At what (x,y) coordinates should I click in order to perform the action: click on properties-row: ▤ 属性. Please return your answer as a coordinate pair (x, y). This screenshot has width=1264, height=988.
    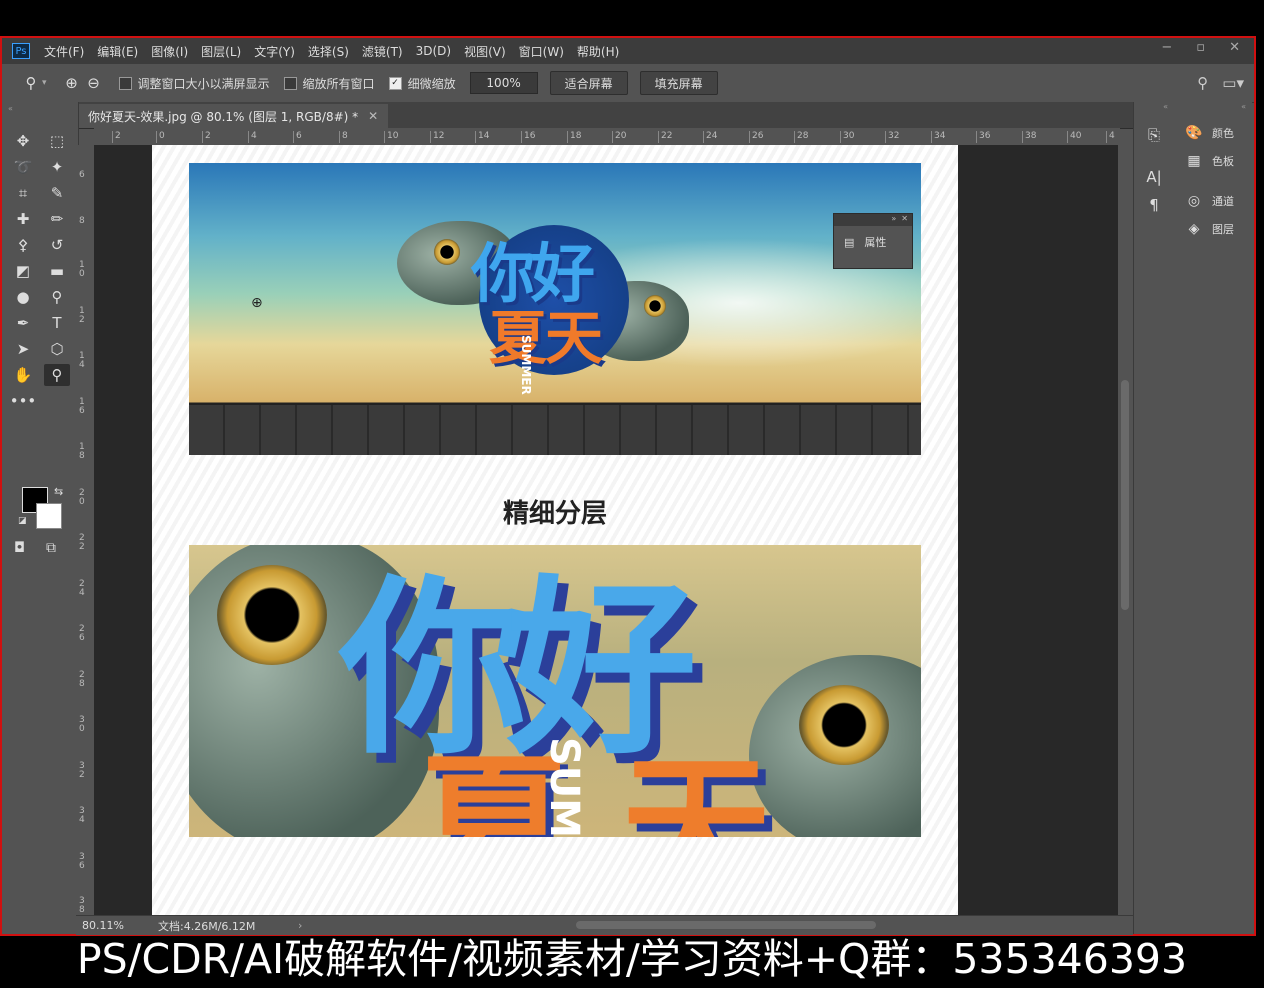
    Looking at the image, I should click on (873, 238).